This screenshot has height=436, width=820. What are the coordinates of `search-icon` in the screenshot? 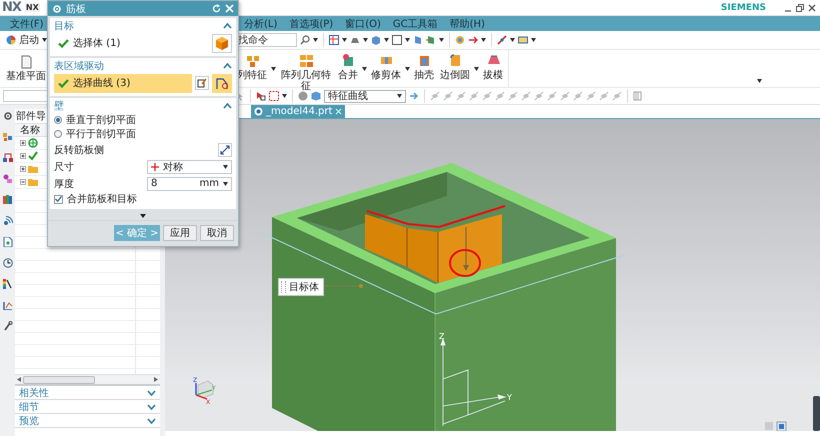 It's located at (305, 40).